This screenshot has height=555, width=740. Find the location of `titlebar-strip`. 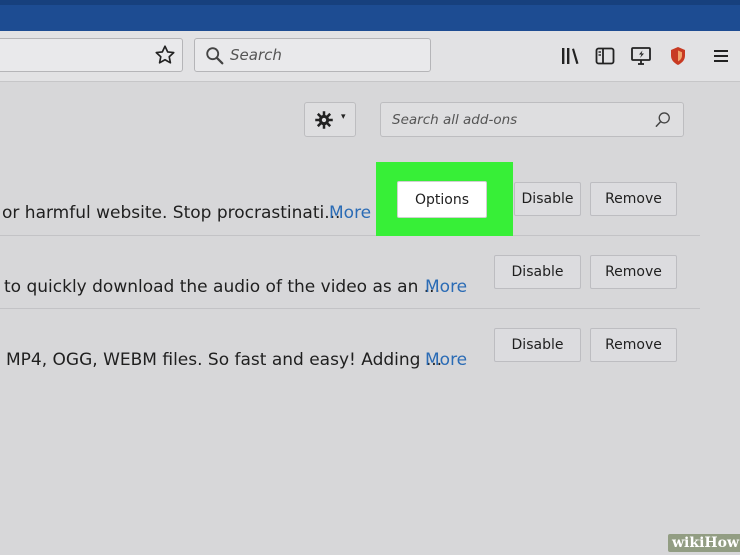

titlebar-strip is located at coordinates (370, 2).